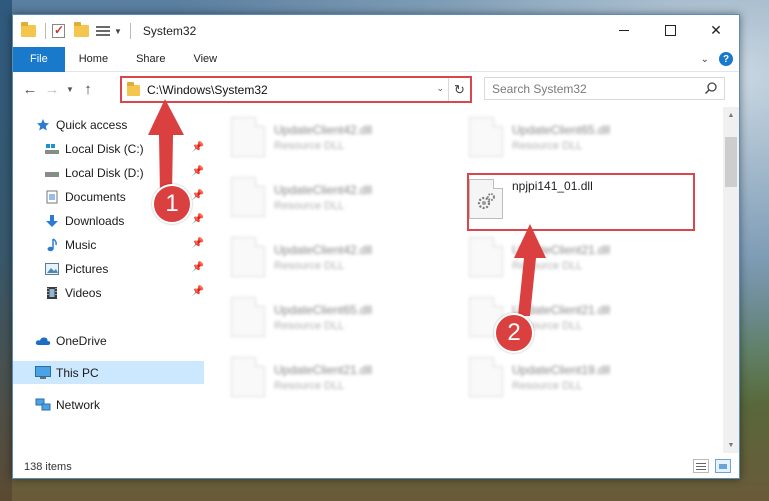  I want to click on ribbon-tabs: File Home Share View ⌄ ?, so click(376, 59).